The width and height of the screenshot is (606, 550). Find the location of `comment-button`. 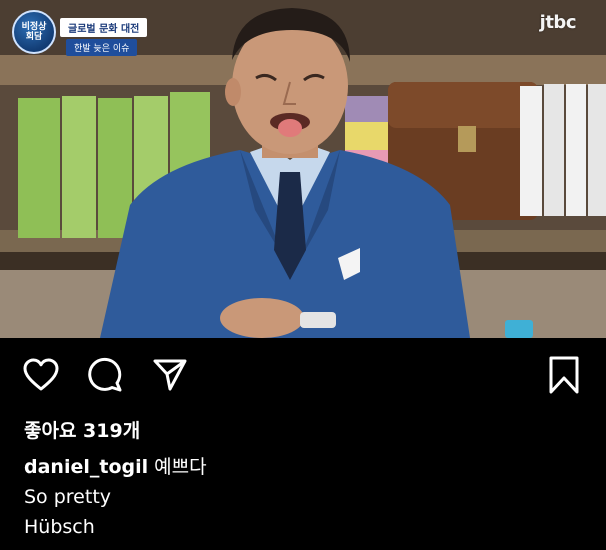

comment-button is located at coordinates (105, 375).